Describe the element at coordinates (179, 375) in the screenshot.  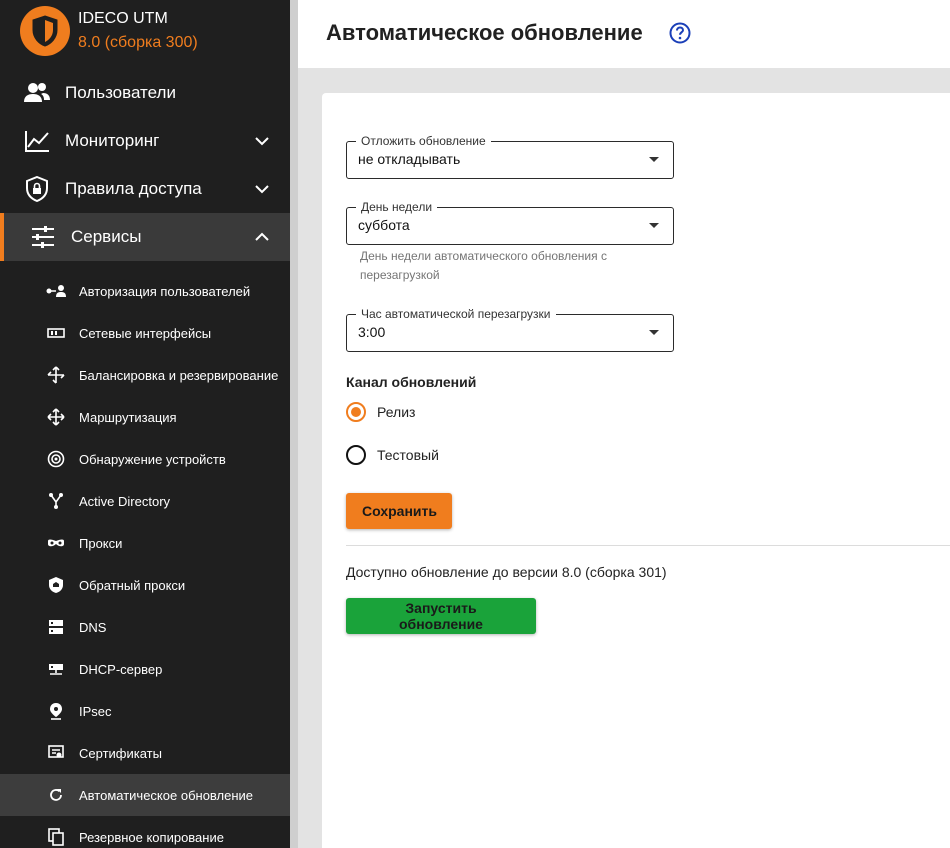
I see `sidebar-item-label: Балансировка и резервирование` at that location.